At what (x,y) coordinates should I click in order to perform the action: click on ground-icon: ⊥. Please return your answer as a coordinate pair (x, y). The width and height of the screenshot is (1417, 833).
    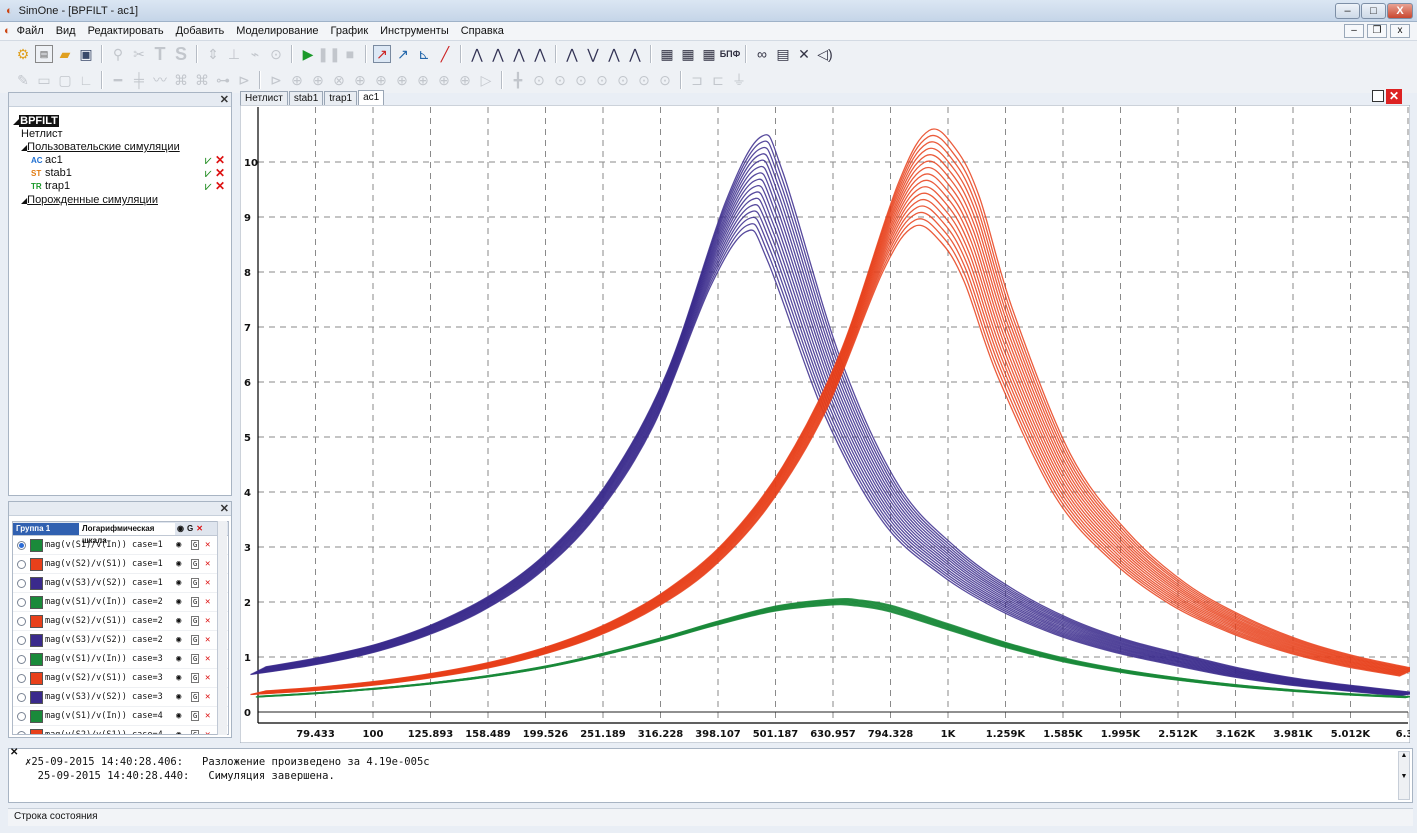
    Looking at the image, I should click on (234, 54).